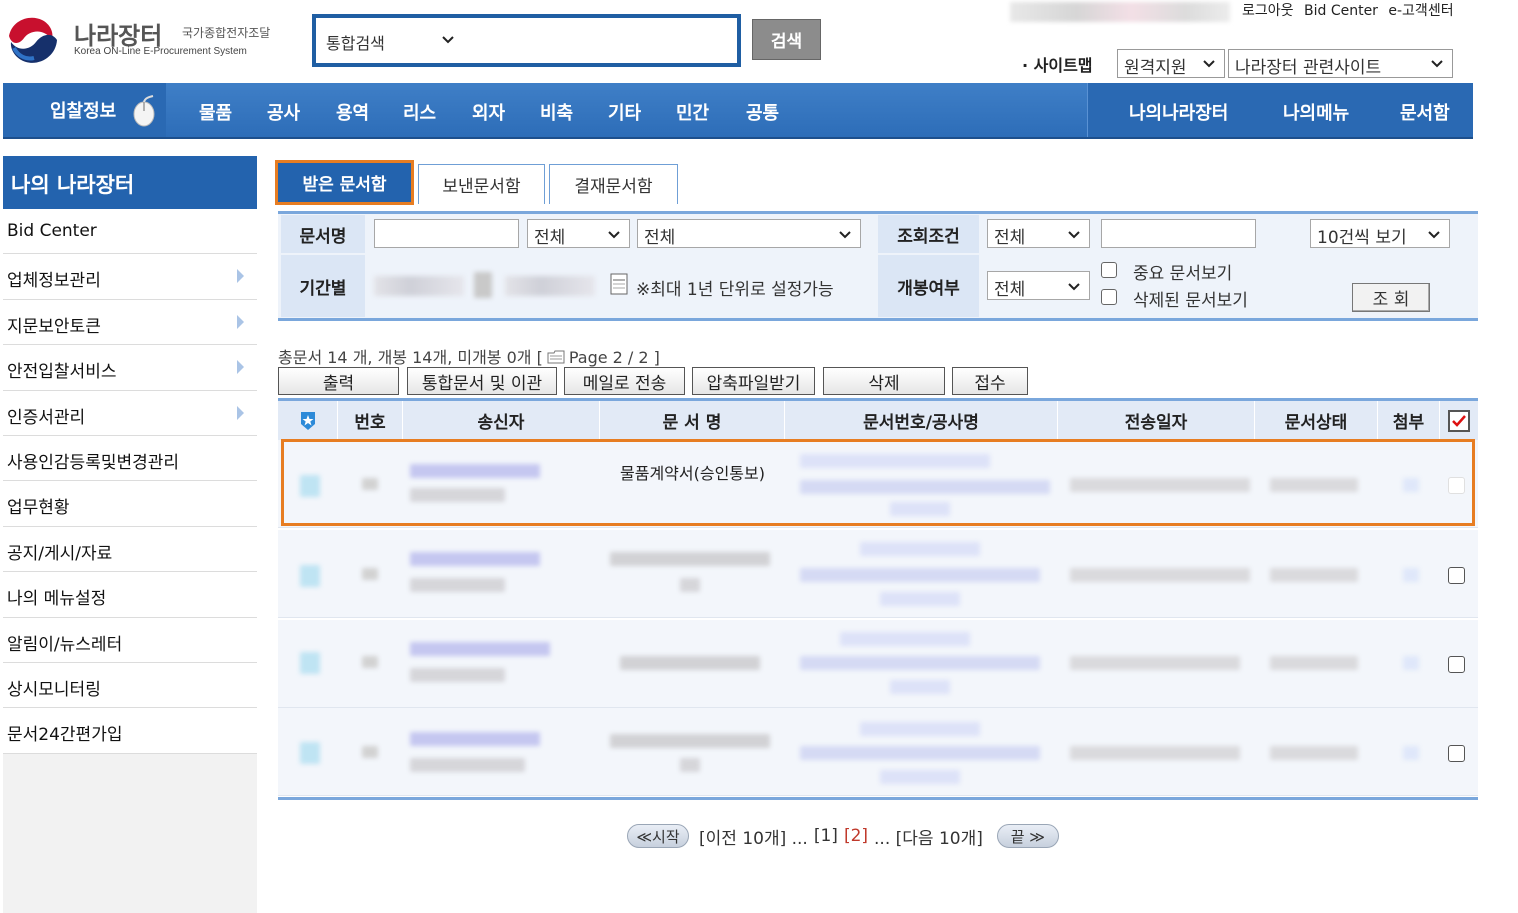 Image resolution: width=1518 pixels, height=913 pixels. Describe the element at coordinates (130, 458) in the screenshot. I see `sidebar-item-seal-registration: 사용인감등록및변경관리` at that location.